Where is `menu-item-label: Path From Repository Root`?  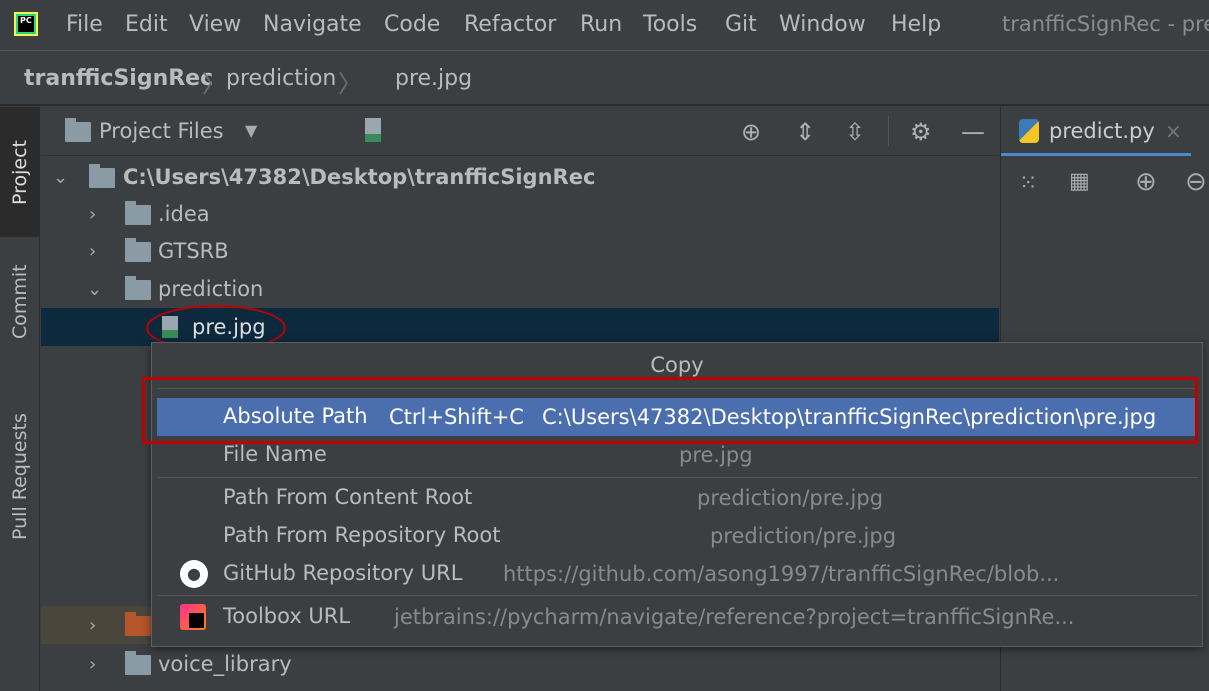 menu-item-label: Path From Repository Root is located at coordinates (362, 535).